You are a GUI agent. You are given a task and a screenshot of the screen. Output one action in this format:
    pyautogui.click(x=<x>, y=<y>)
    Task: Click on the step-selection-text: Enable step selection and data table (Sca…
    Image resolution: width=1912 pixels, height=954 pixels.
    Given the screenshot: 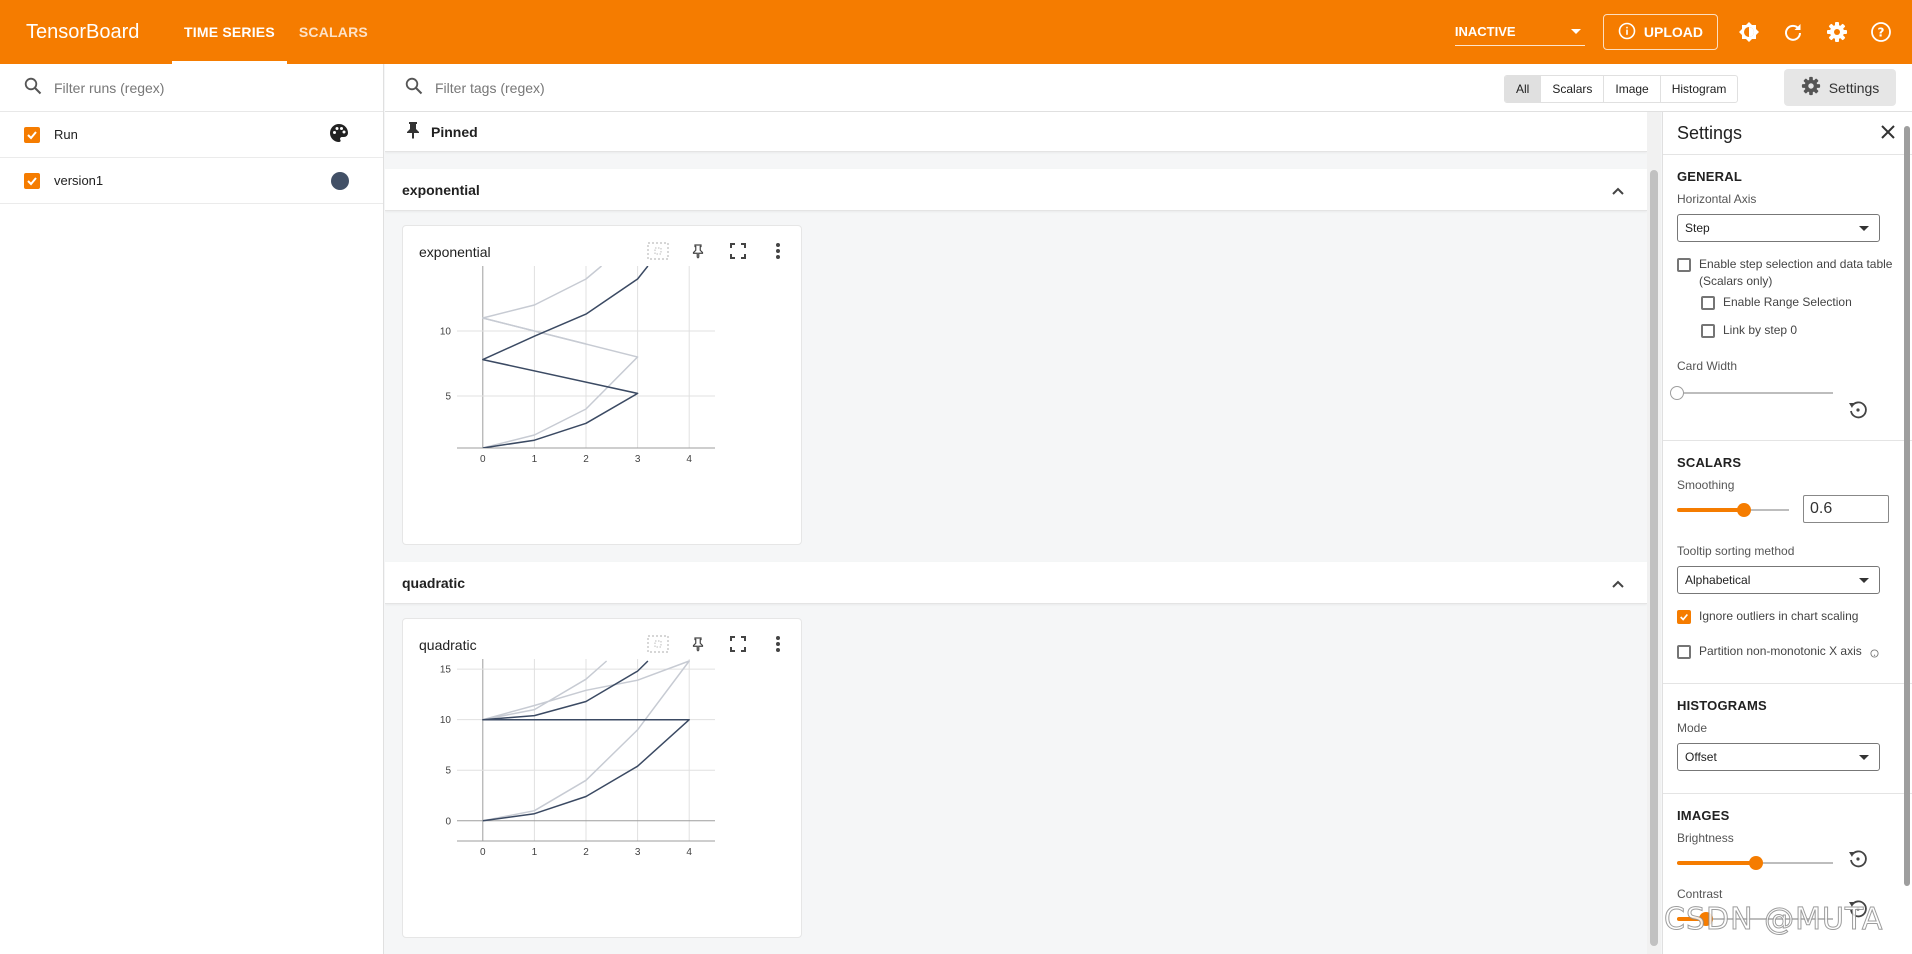 What is the action you would take?
    pyautogui.click(x=1796, y=272)
    